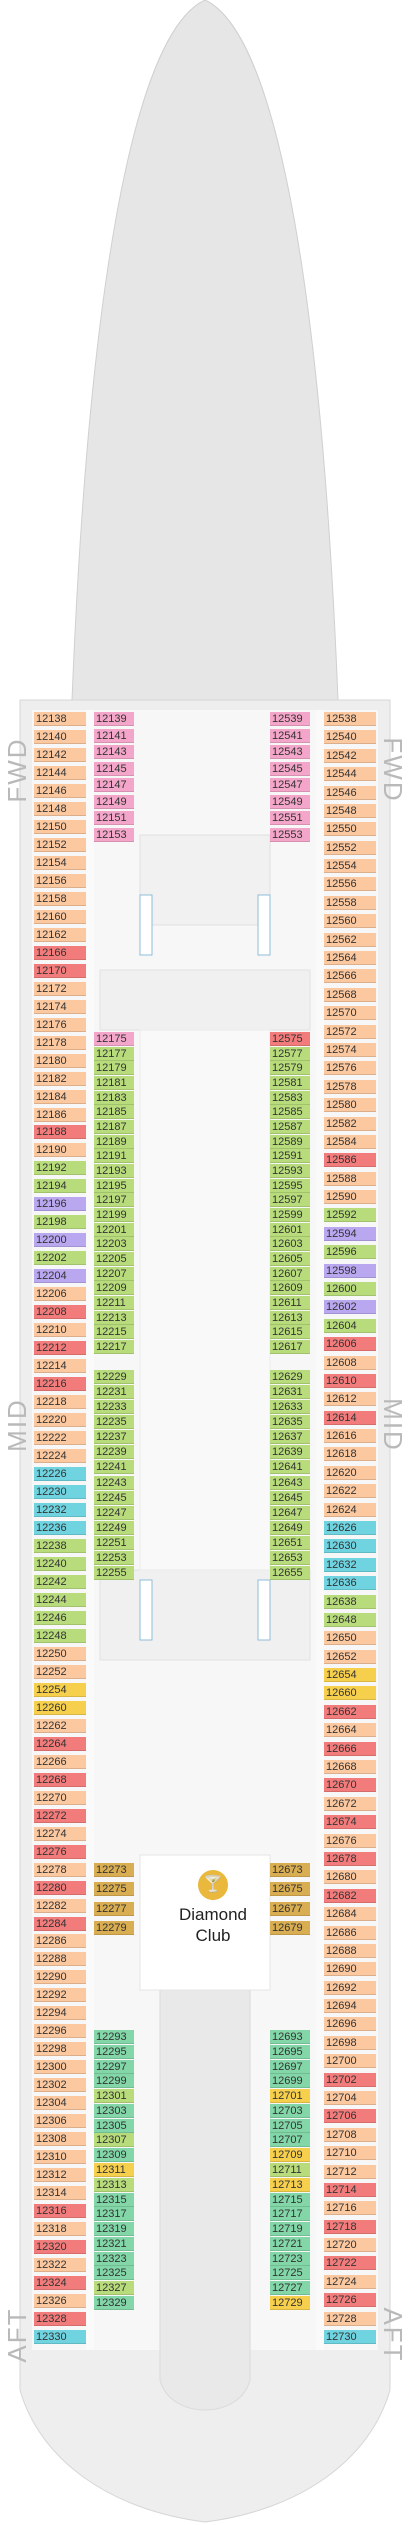 The width and height of the screenshot is (410, 2525). I want to click on cabin-12601: 12601, so click(290, 1230).